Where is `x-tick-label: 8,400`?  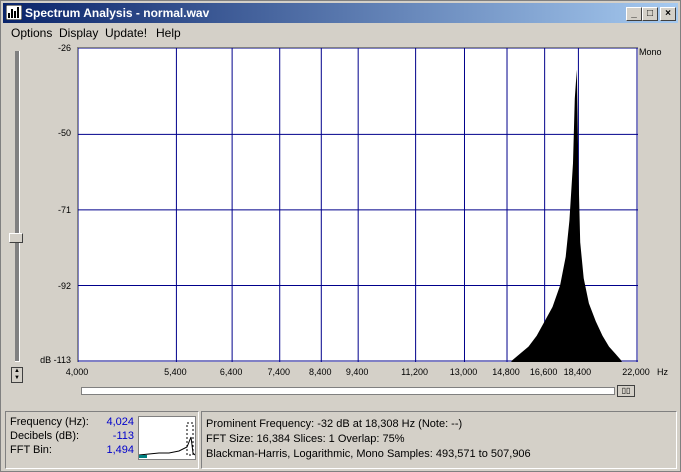
x-tick-label: 8,400 is located at coordinates (320, 372).